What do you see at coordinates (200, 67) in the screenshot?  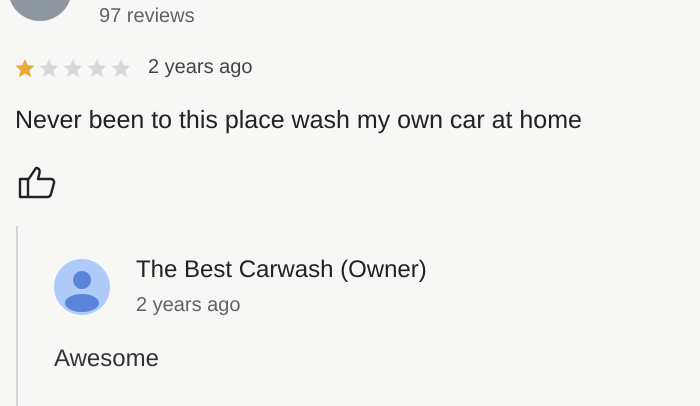 I see `review-time: 2 years ago` at bounding box center [200, 67].